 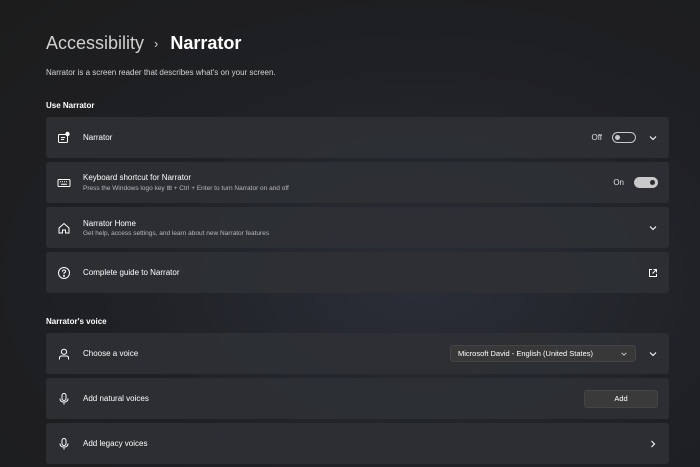 I want to click on keyboard-shortcut-toggle-label: On, so click(x=618, y=182).